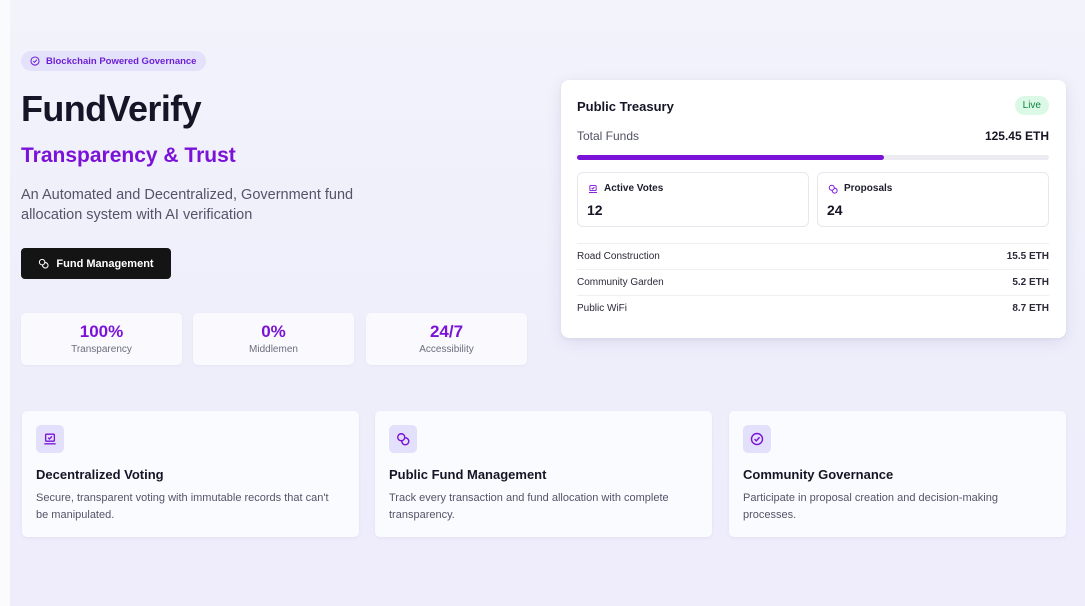 This screenshot has height=606, width=1085. Describe the element at coordinates (128, 155) in the screenshot. I see `page-subtitle: Transparency & Trust` at that location.